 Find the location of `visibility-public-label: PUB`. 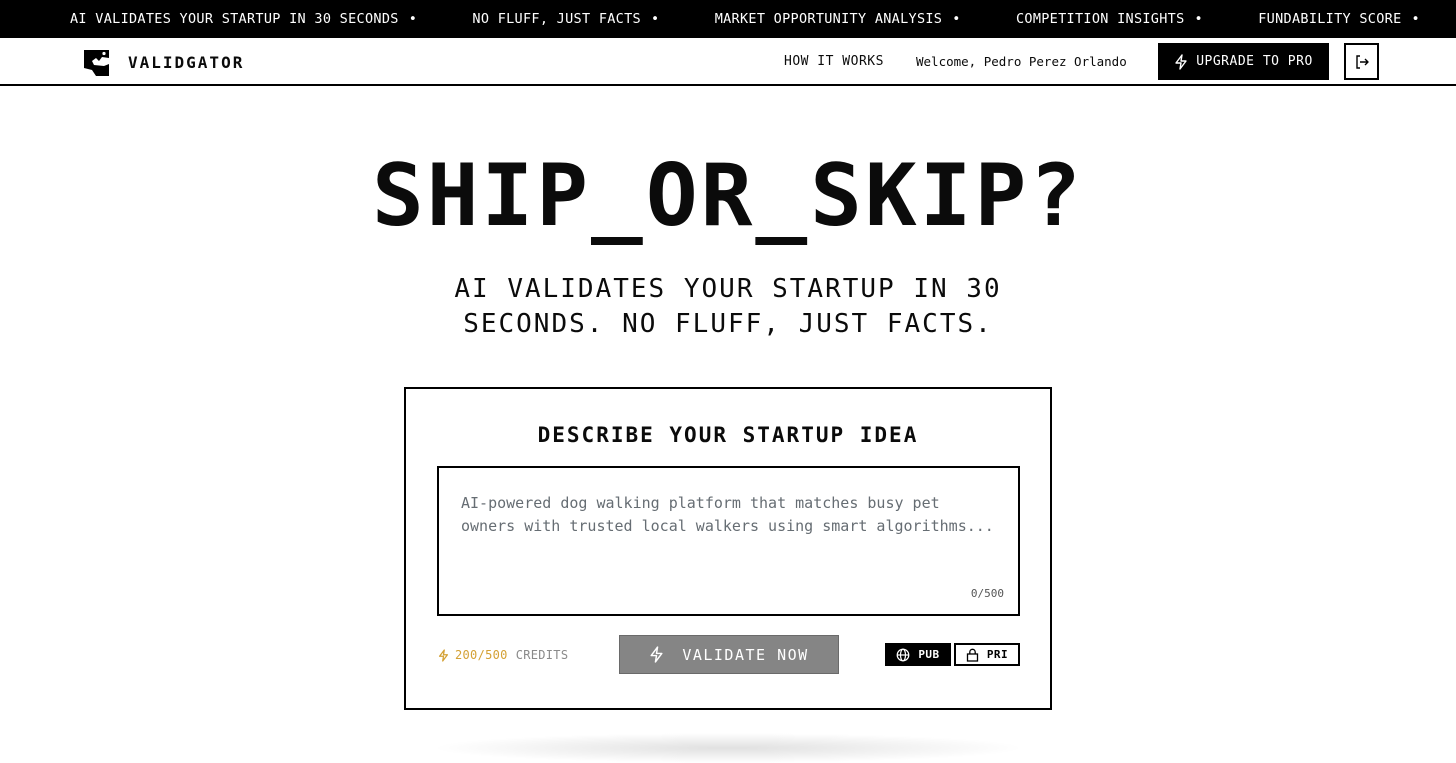

visibility-public-label: PUB is located at coordinates (929, 654).